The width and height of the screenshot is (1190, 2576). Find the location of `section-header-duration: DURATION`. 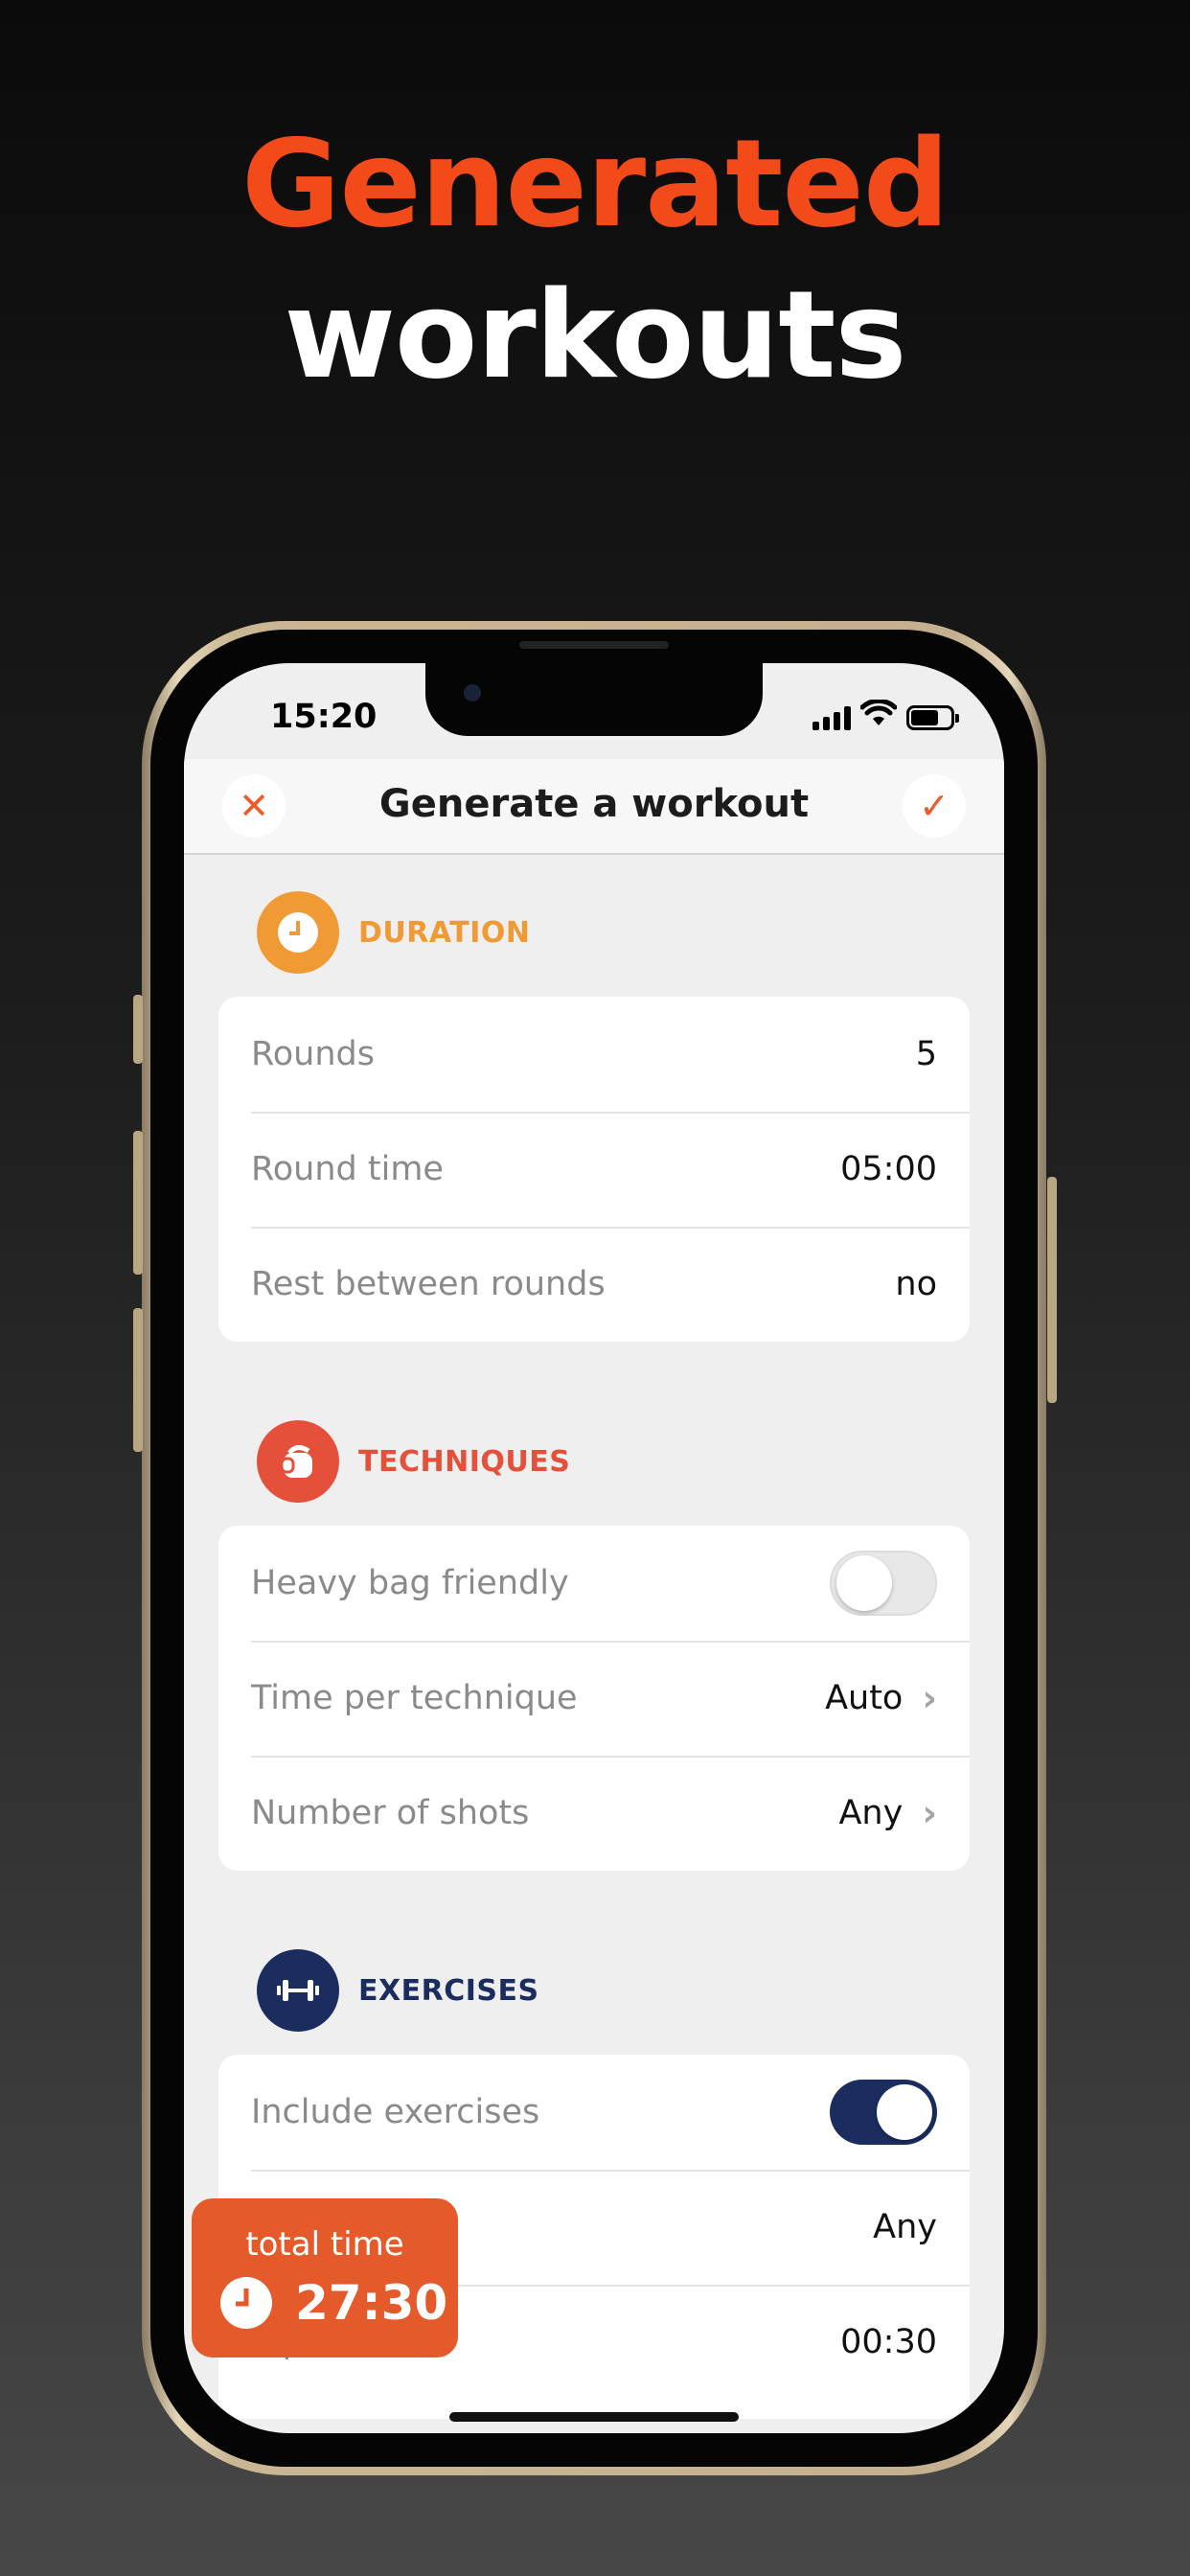

section-header-duration: DURATION is located at coordinates (394, 932).